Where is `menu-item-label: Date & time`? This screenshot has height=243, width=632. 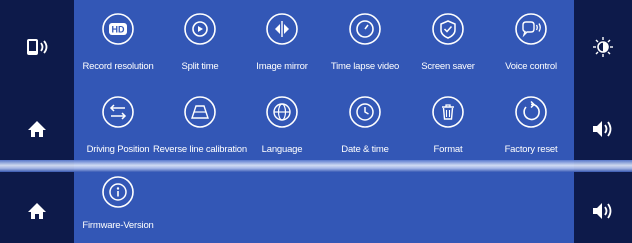
menu-item-label: Date & time is located at coordinates (365, 149).